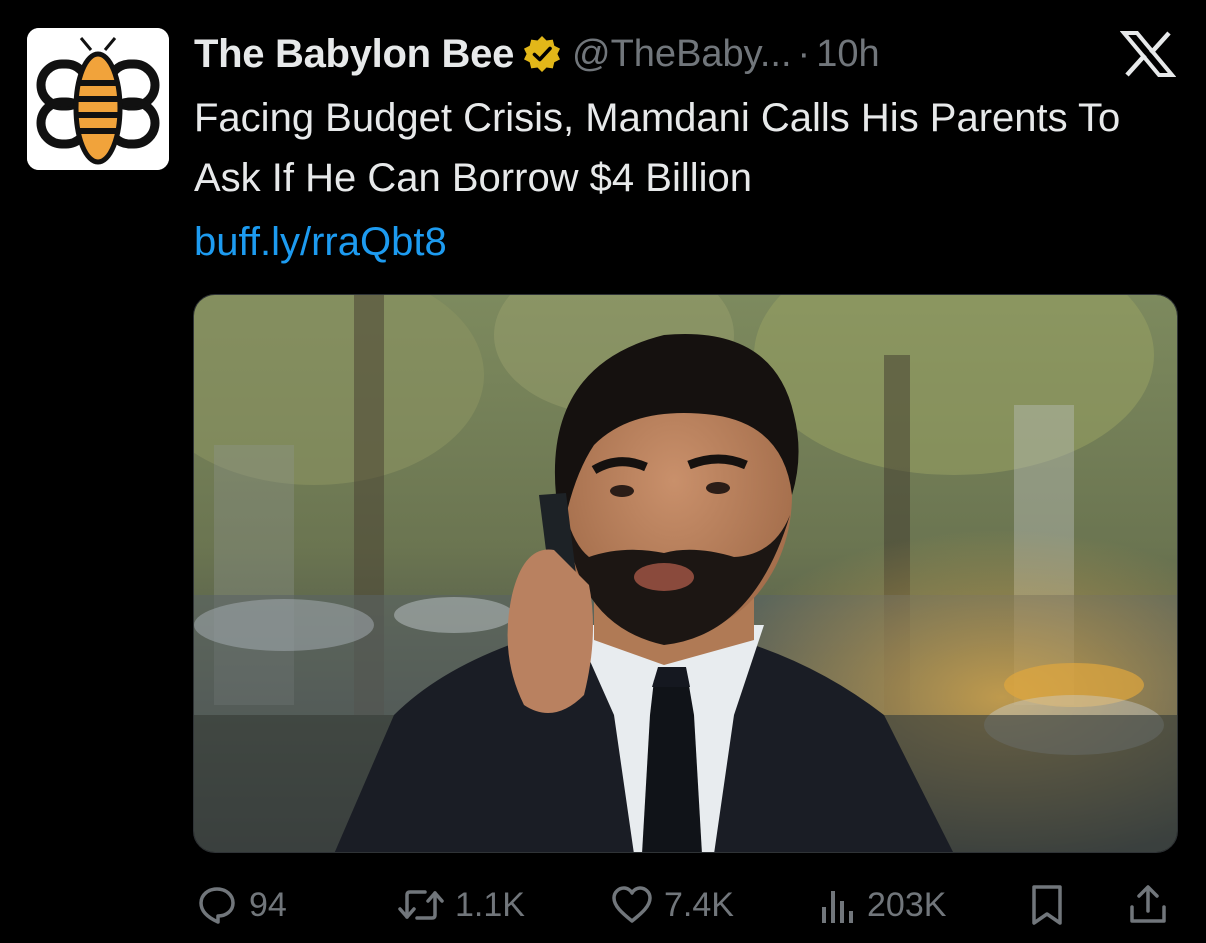 This screenshot has width=1206, height=943. What do you see at coordinates (490, 904) in the screenshot?
I see `retweet-count: 1.1K` at bounding box center [490, 904].